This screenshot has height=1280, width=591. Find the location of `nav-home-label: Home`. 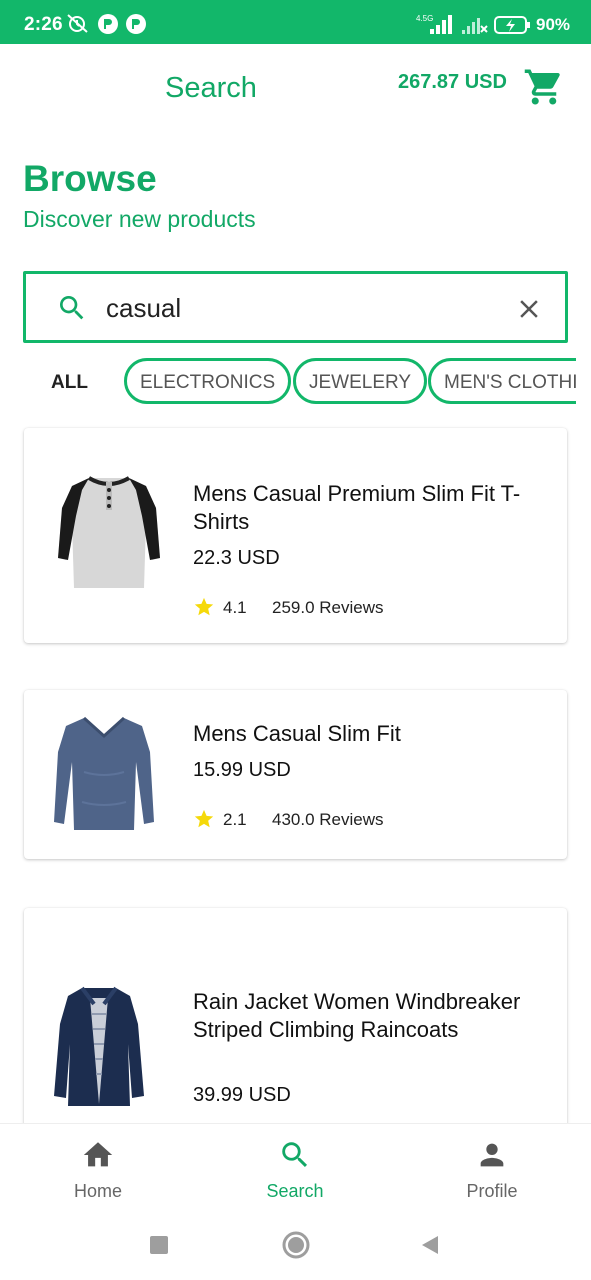

nav-home-label: Home is located at coordinates (97, 1191).